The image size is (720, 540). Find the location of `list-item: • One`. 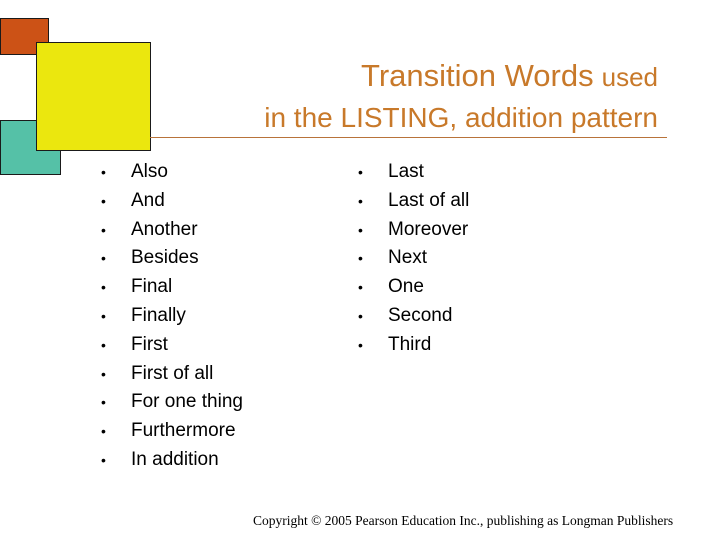

list-item: • One is located at coordinates (413, 287).